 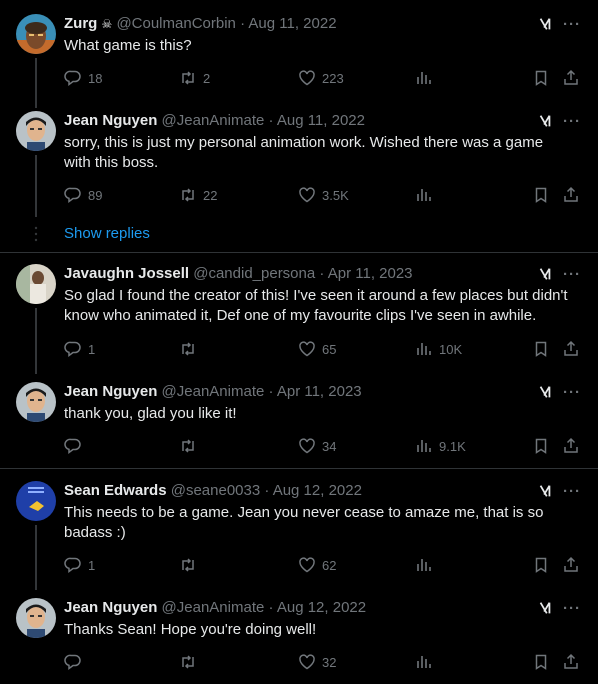 What do you see at coordinates (299, 252) in the screenshot?
I see `divider` at bounding box center [299, 252].